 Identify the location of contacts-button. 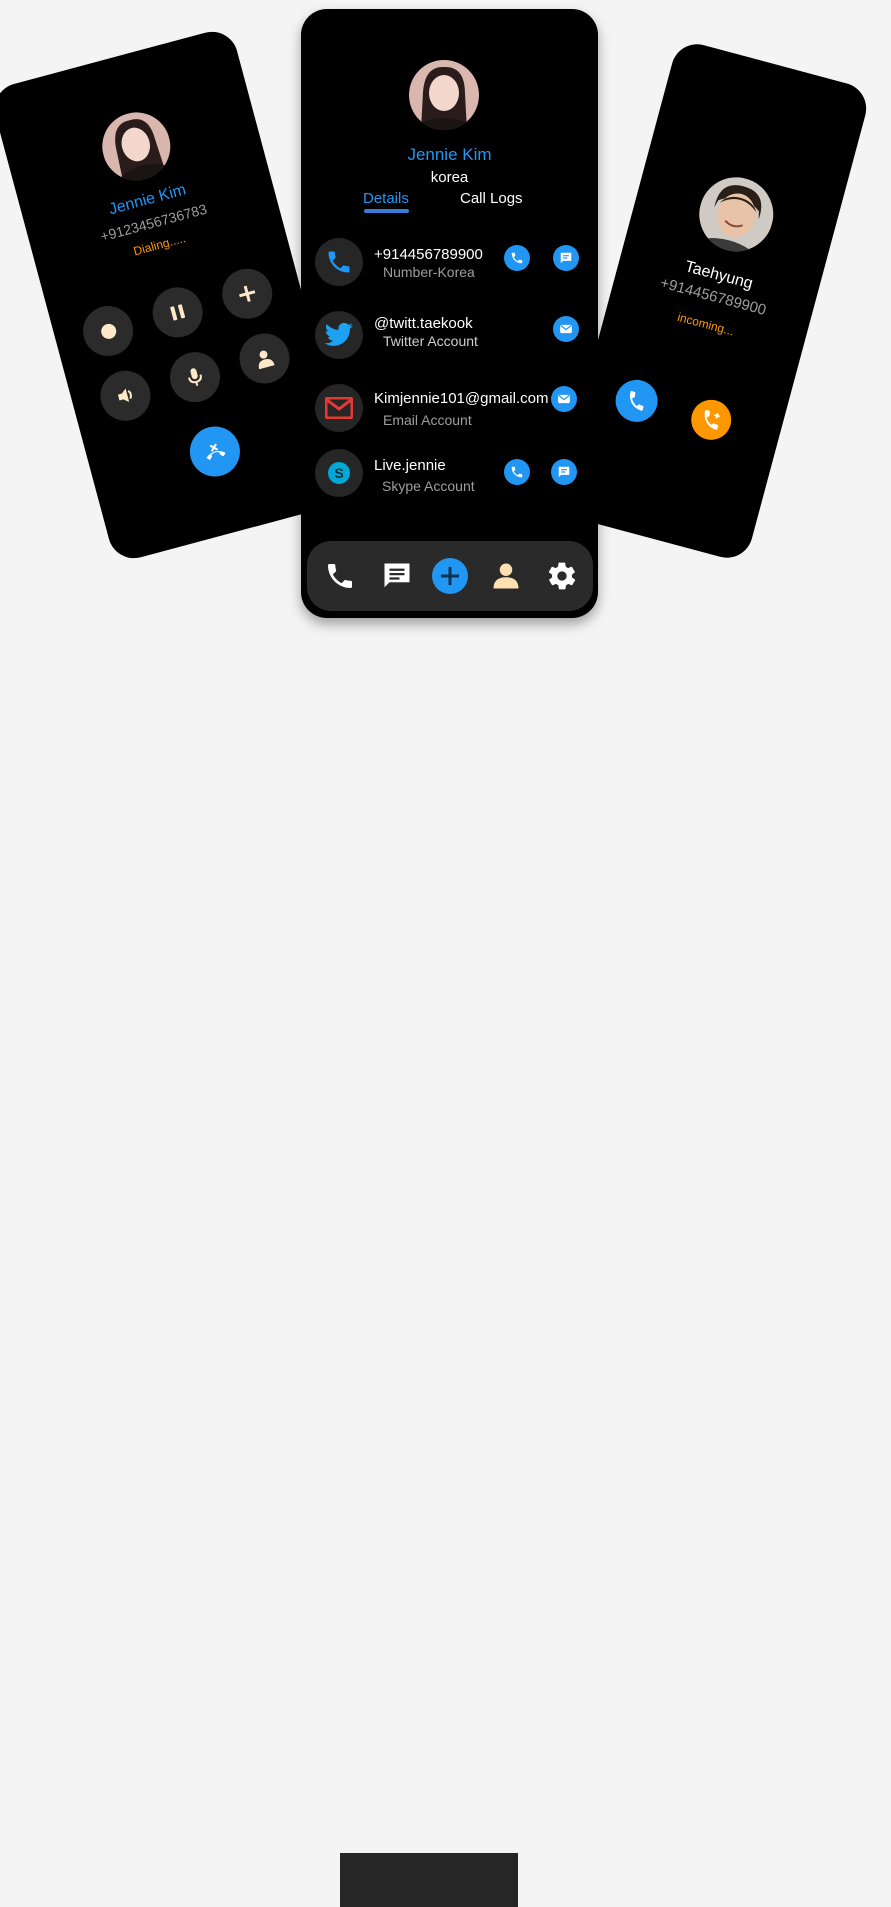
(264, 358).